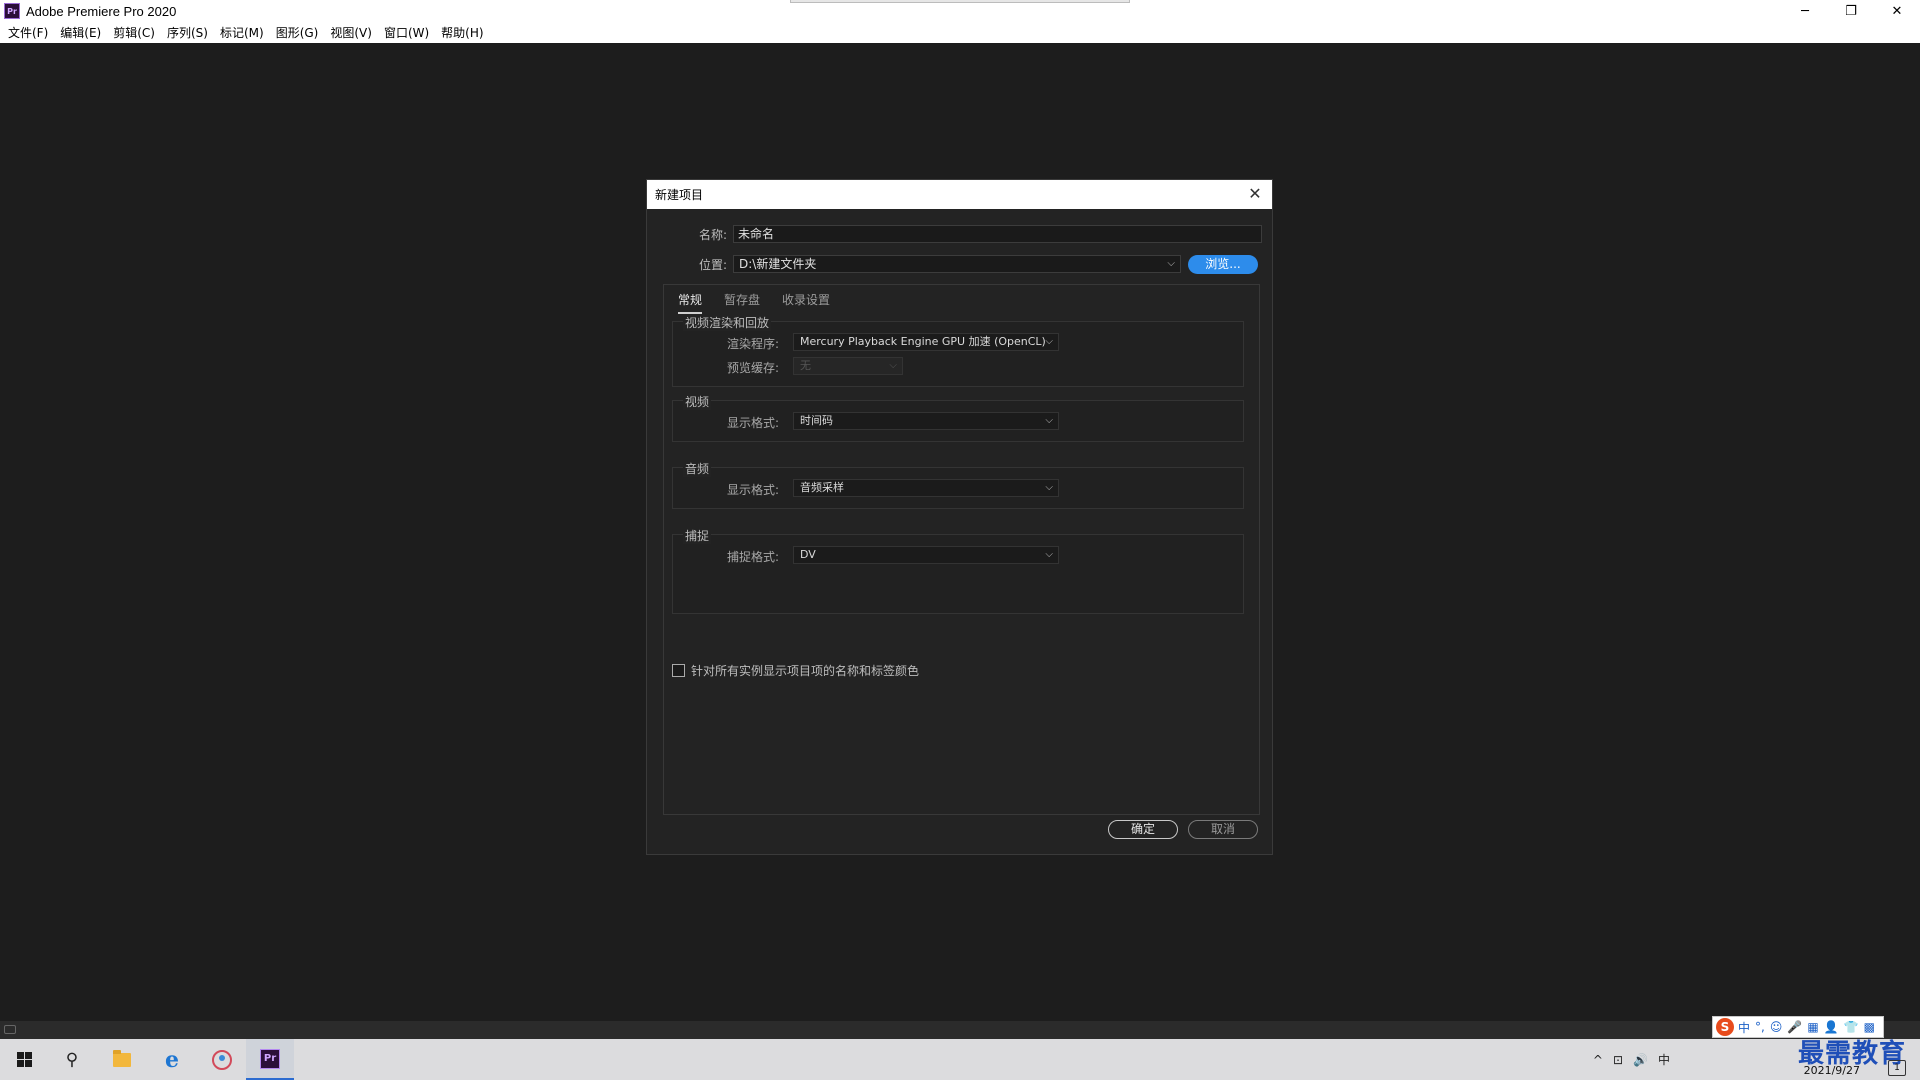 This screenshot has height=1080, width=1920. I want to click on window-controls: ─ ❐ ✕, so click(1851, 11).